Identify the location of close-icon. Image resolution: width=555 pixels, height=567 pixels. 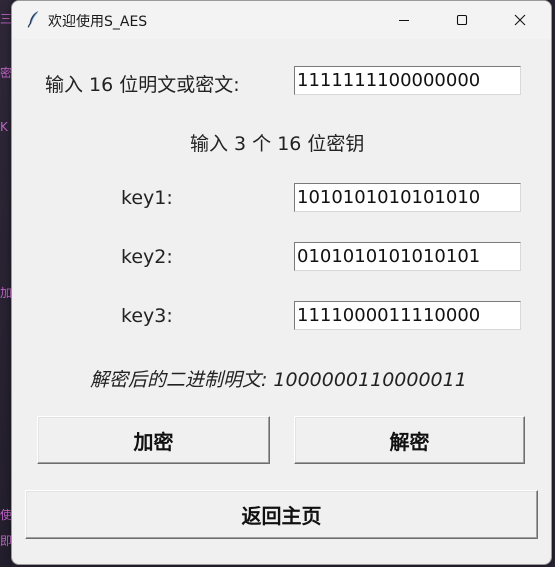
(520, 20).